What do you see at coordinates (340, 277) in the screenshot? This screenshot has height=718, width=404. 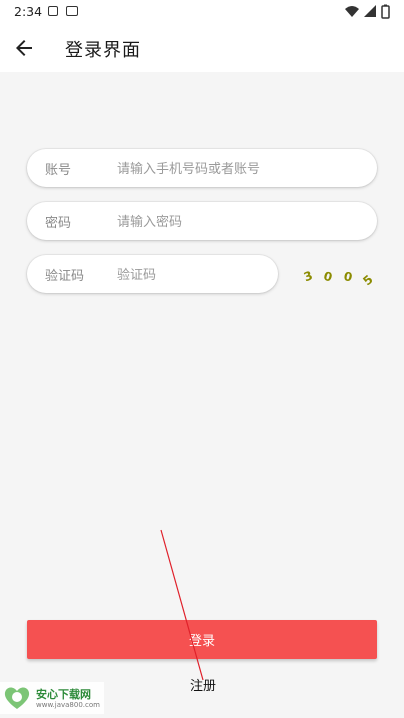 I see `captcha-image: 3 0 0 5` at bounding box center [340, 277].